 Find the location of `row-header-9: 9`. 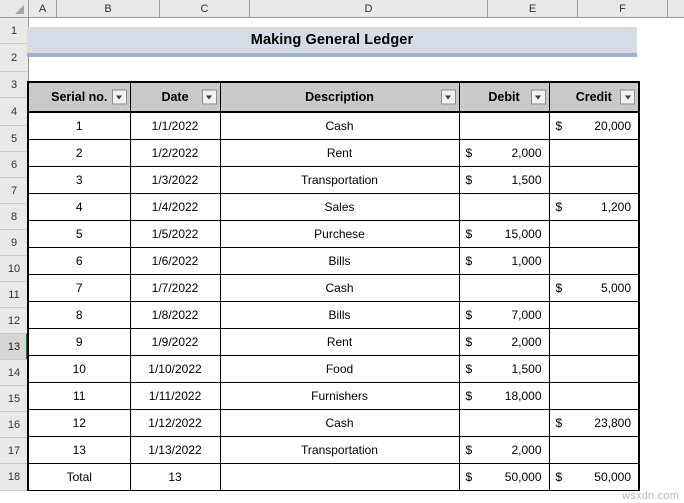

row-header-9: 9 is located at coordinates (14, 243).